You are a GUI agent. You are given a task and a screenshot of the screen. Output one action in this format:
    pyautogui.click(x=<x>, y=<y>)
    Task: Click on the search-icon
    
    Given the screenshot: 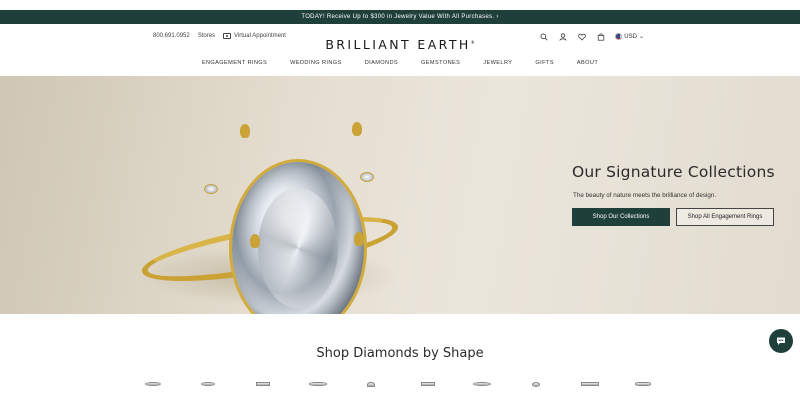 What is the action you would take?
    pyautogui.click(x=543, y=36)
    